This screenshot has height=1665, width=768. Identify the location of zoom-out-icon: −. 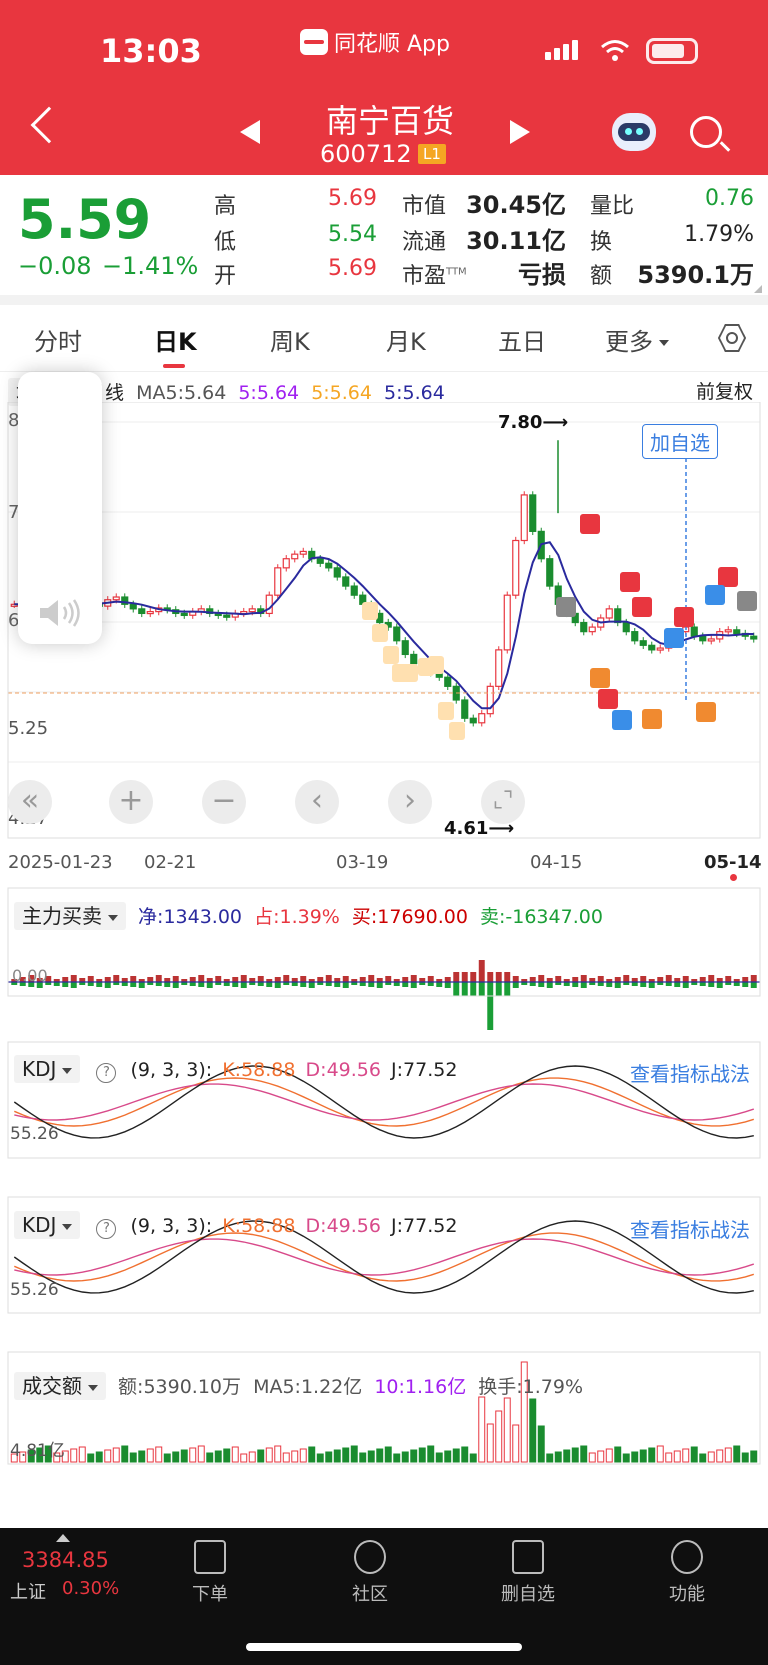
(224, 802).